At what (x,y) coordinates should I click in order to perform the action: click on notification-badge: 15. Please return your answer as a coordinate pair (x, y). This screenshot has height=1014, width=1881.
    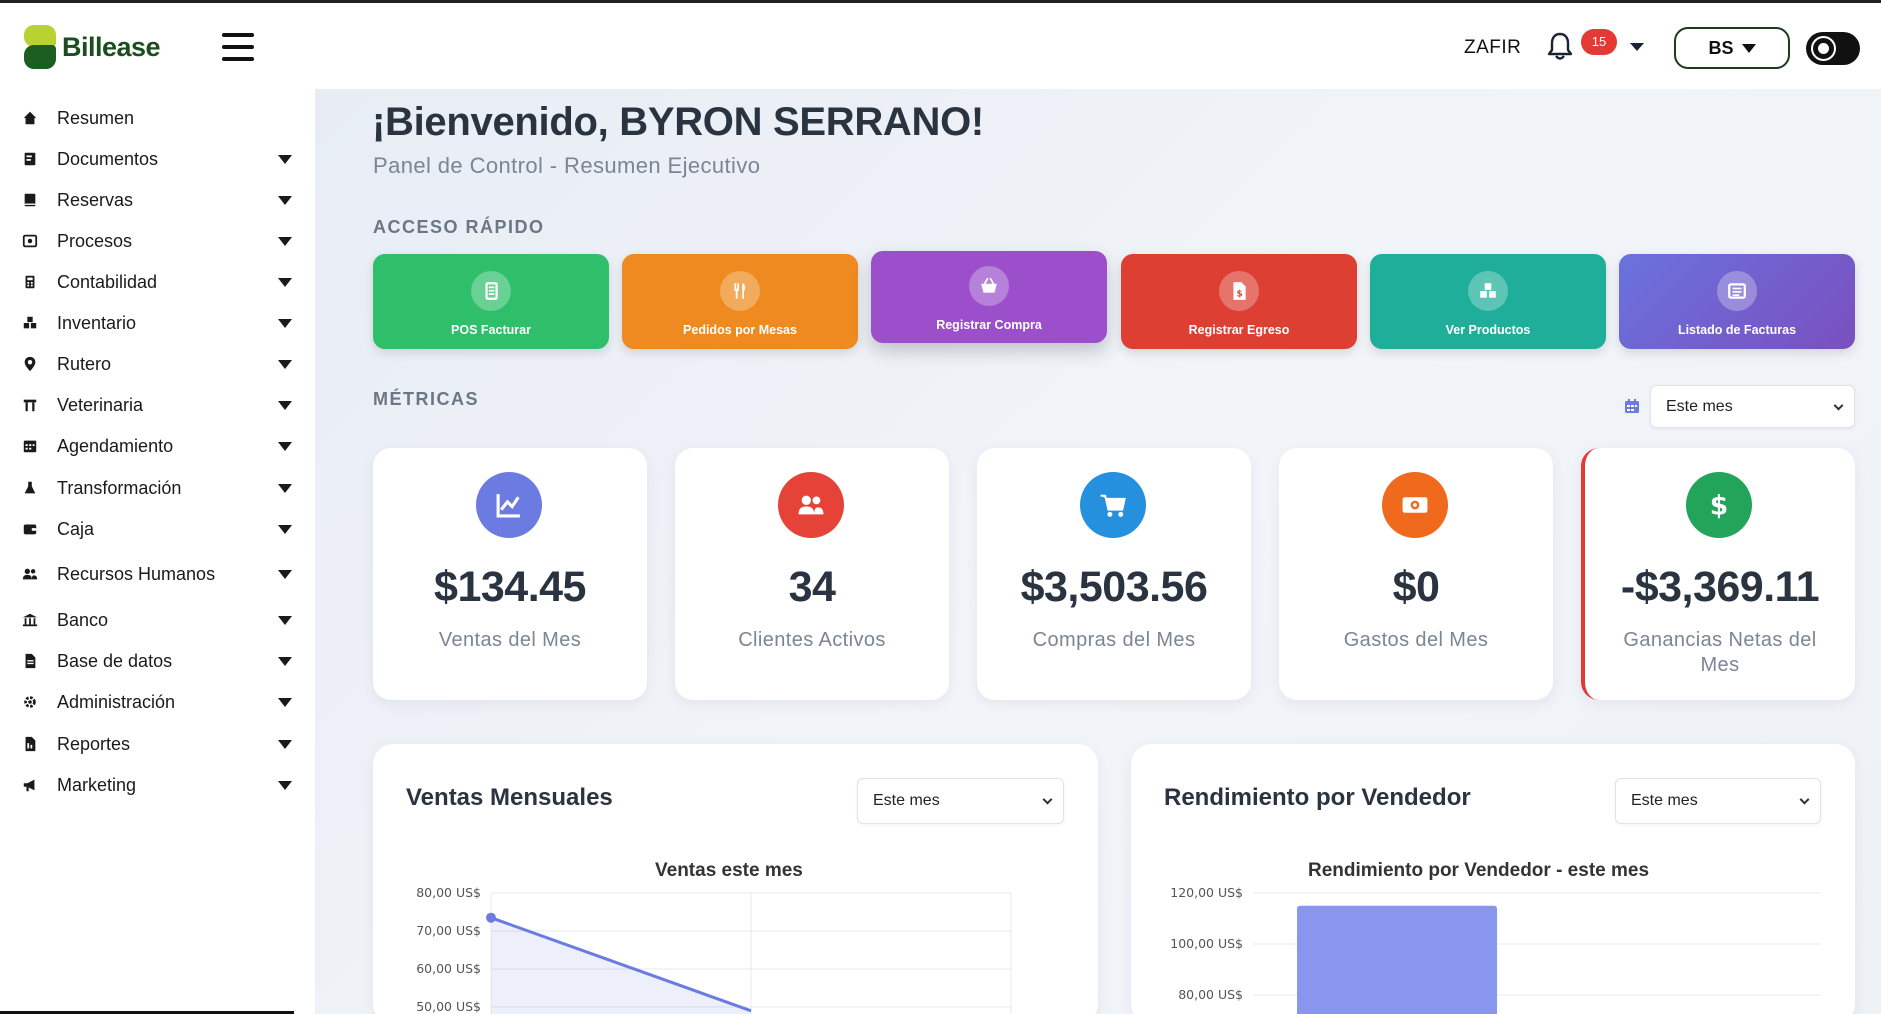
    Looking at the image, I should click on (1599, 42).